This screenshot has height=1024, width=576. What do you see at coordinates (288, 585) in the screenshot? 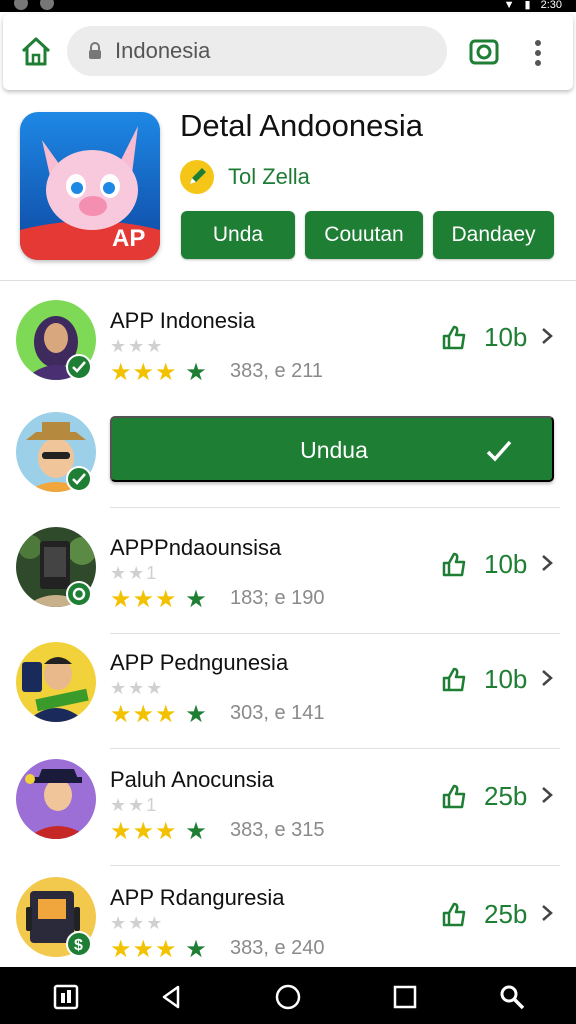
I see `app-list-item: APPPndaounsisa ★★1 ★★★ ★ 183; e 190 10b` at bounding box center [288, 585].